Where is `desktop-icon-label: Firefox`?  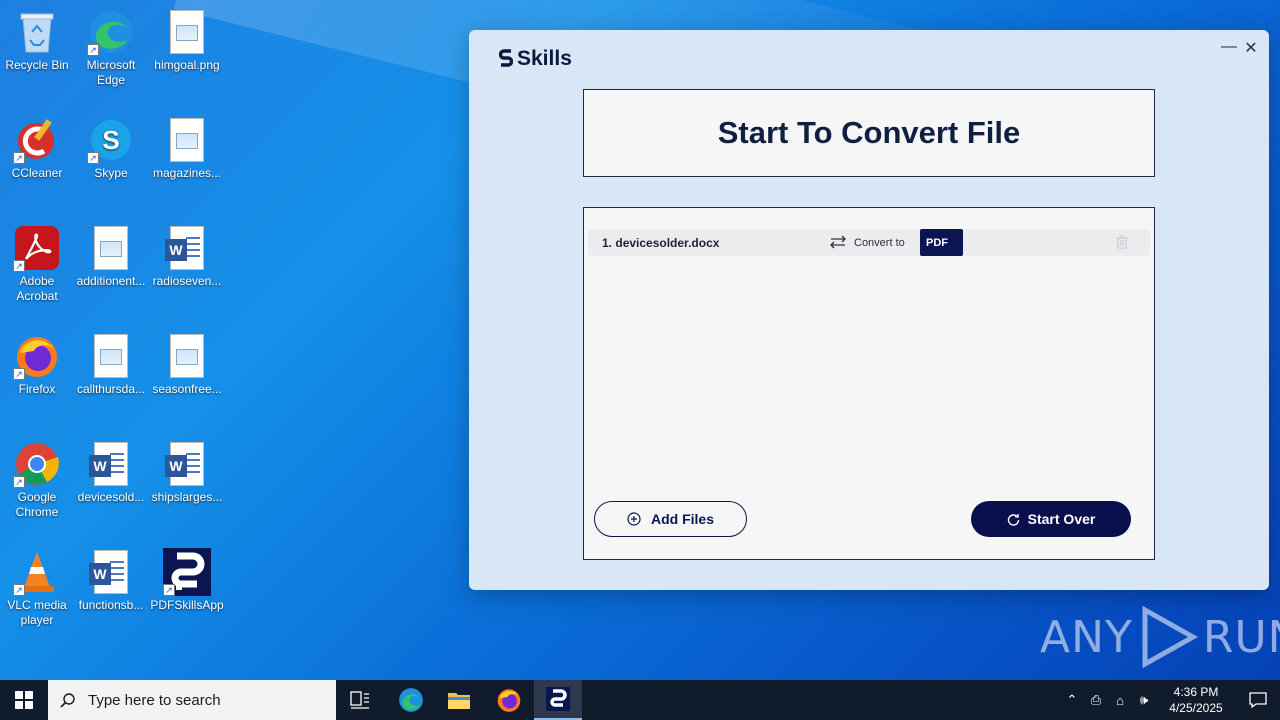 desktop-icon-label: Firefox is located at coordinates (37, 389).